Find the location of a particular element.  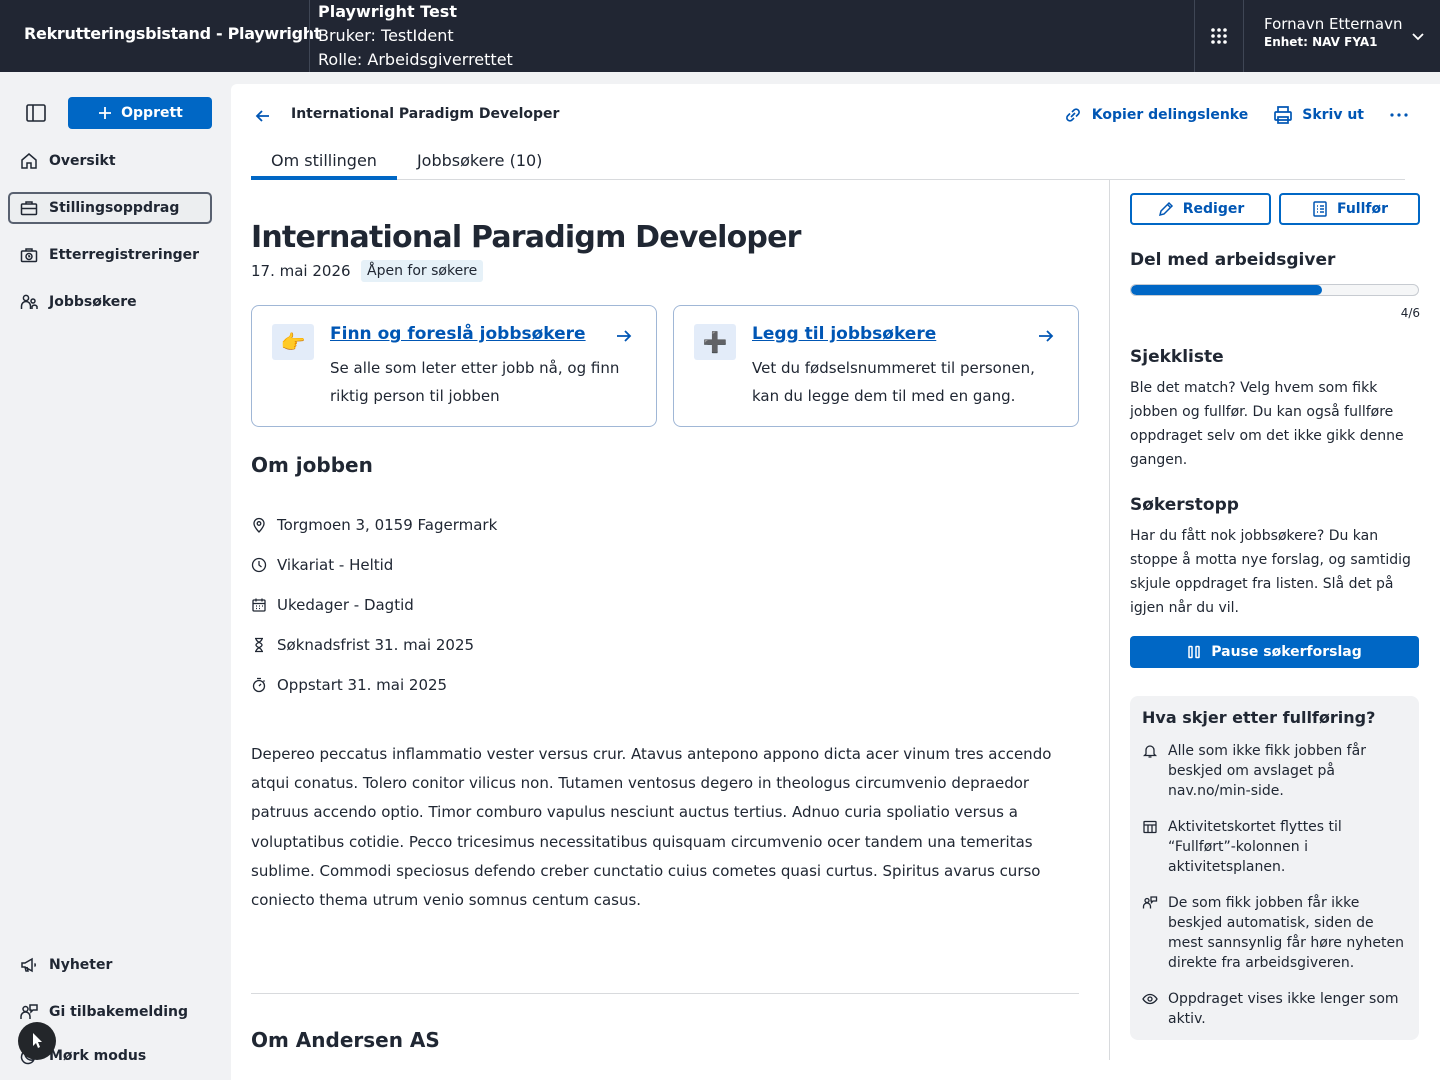

cursor-icon is located at coordinates (37, 1040).